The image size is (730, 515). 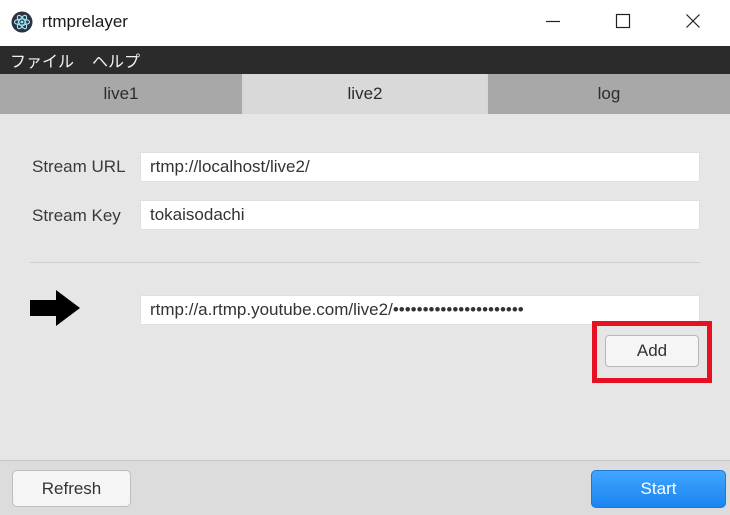 What do you see at coordinates (55, 308) in the screenshot?
I see `right-arrow-icon` at bounding box center [55, 308].